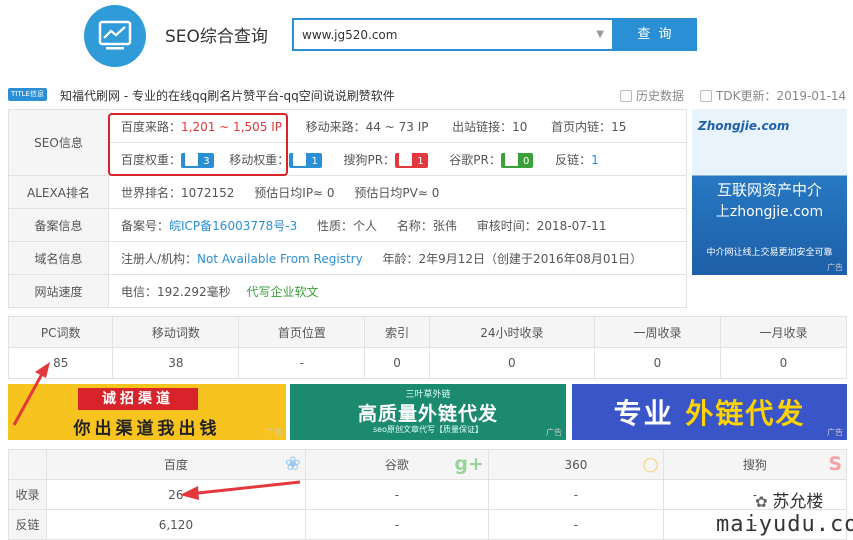 Image resolution: width=853 pixels, height=540 pixels. I want to click on engine-row-label: 反链, so click(27, 524).